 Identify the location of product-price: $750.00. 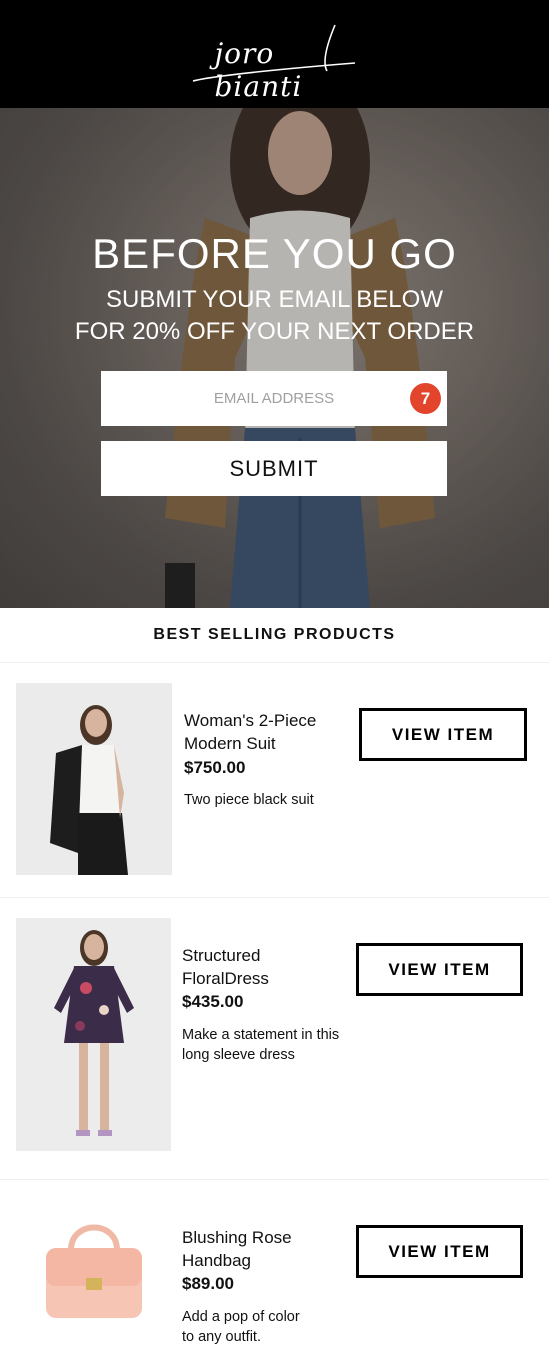
(215, 767).